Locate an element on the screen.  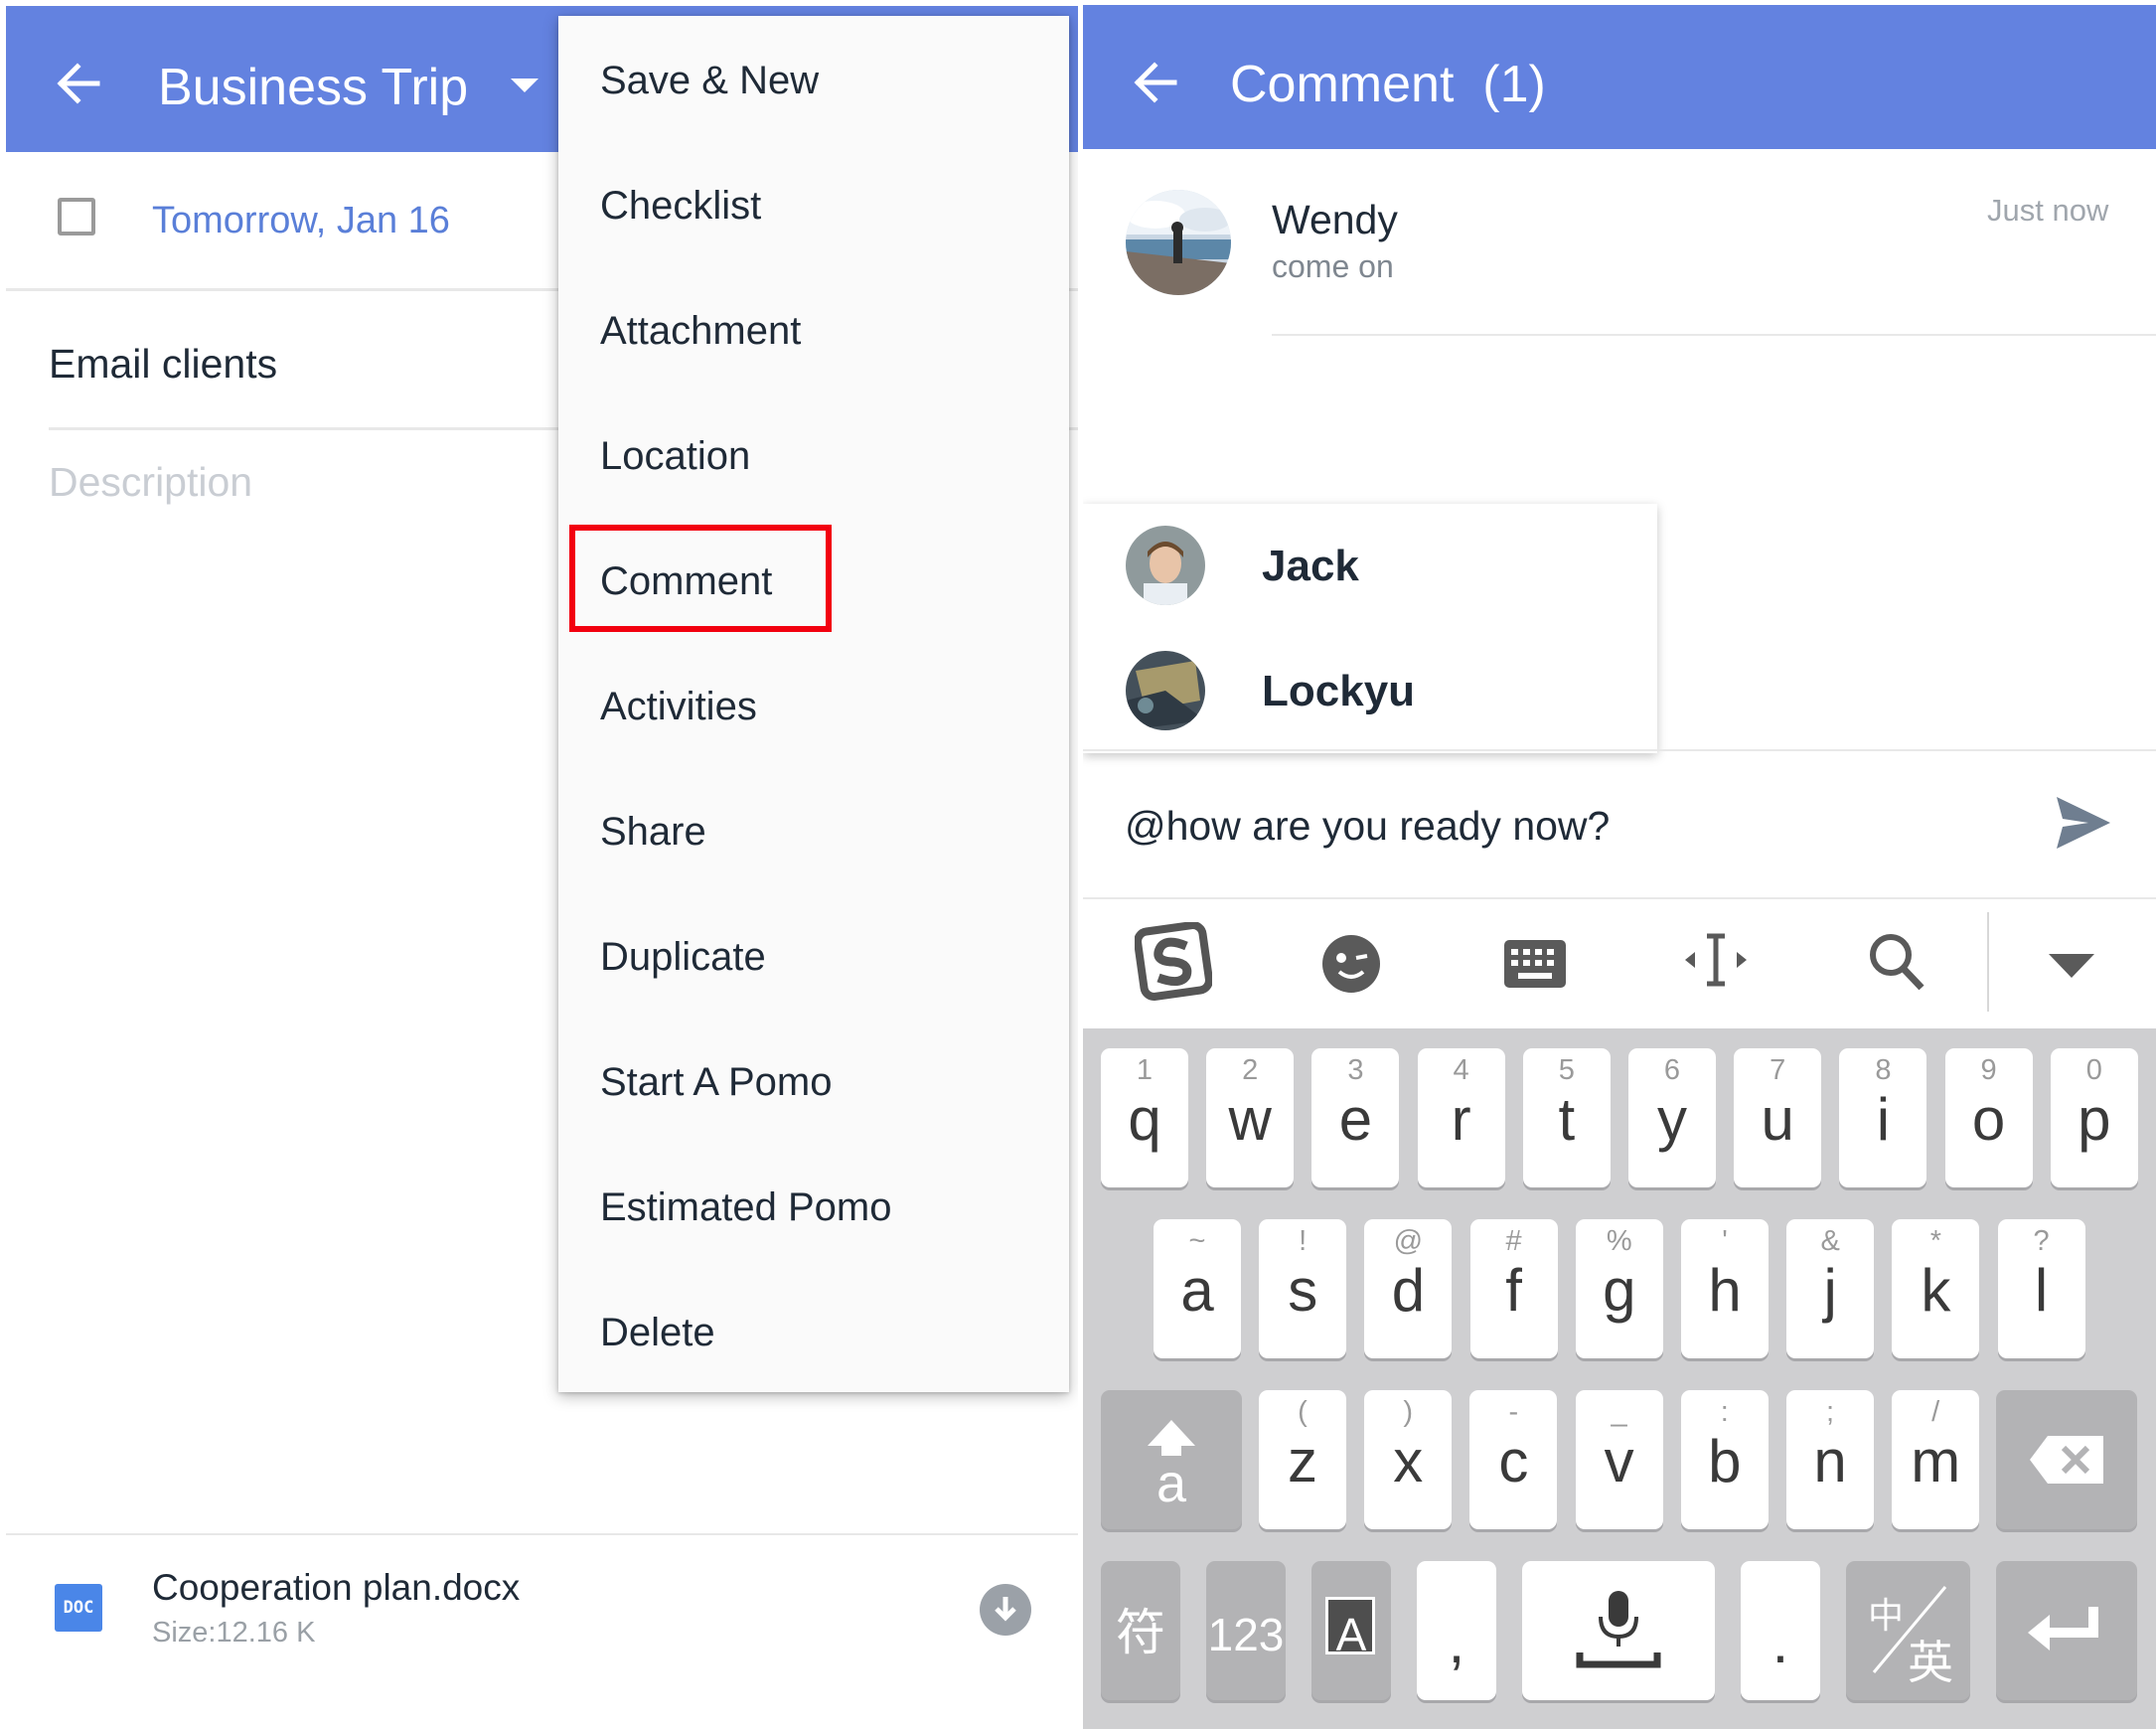
key-q: 1q is located at coordinates (1144, 1117).